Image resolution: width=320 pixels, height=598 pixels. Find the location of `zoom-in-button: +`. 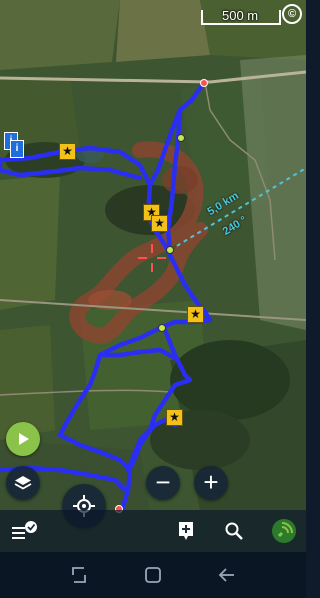

zoom-in-button: + is located at coordinates (211, 483).